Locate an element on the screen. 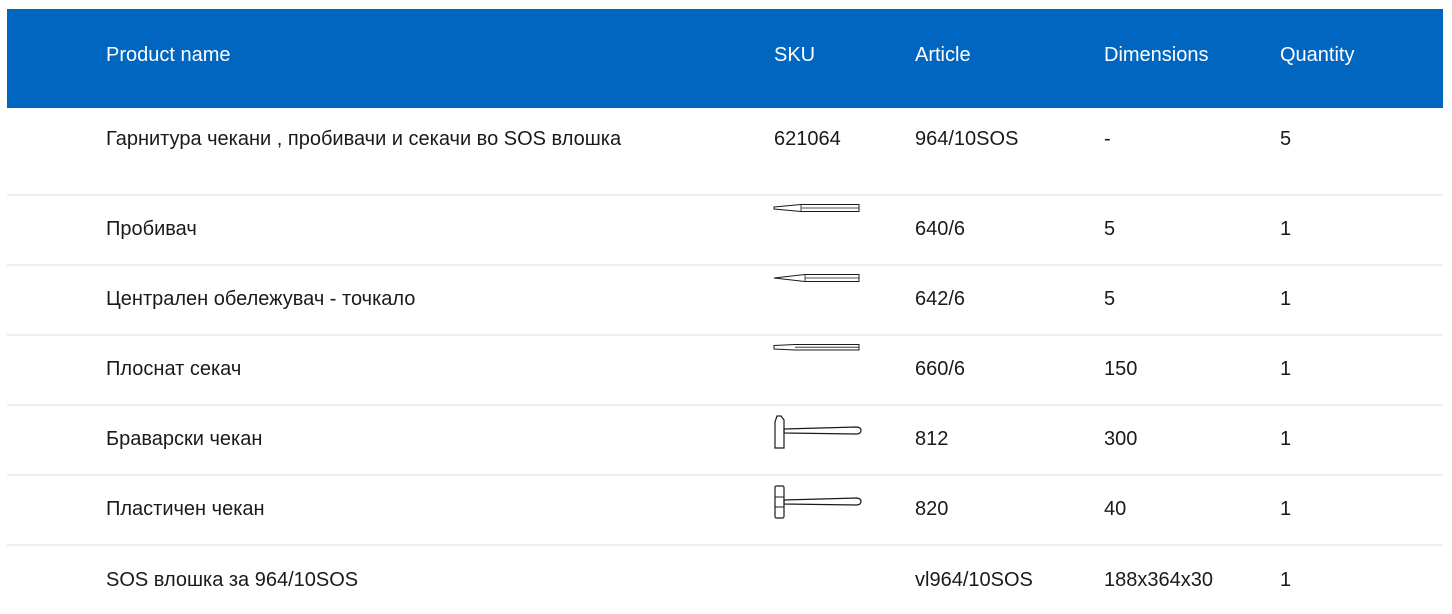 The width and height of the screenshot is (1452, 614). product-name-cell: Пробивач is located at coordinates (151, 229).